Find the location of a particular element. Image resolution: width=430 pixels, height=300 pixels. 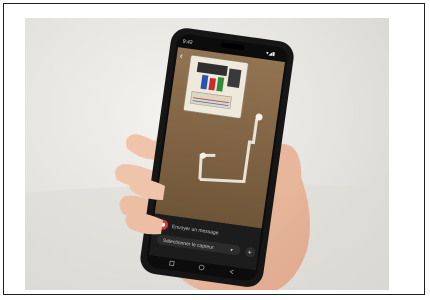

breadboard is located at coordinates (216, 86).